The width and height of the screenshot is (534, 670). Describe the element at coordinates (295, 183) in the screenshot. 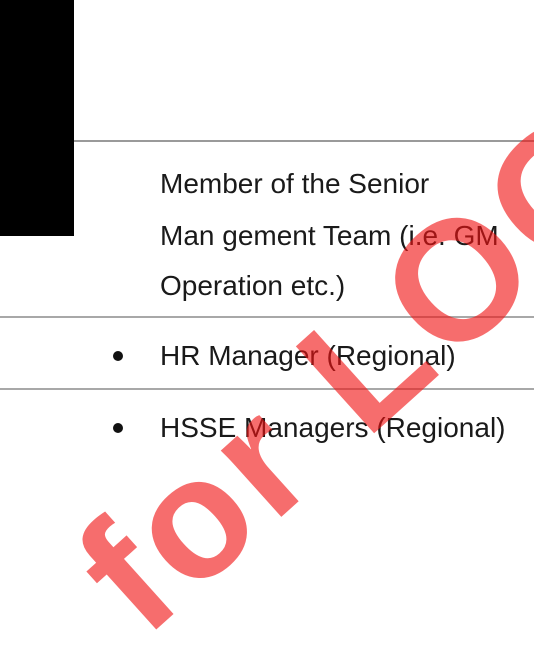

I see `paragraph-line: Member of the Senior` at that location.